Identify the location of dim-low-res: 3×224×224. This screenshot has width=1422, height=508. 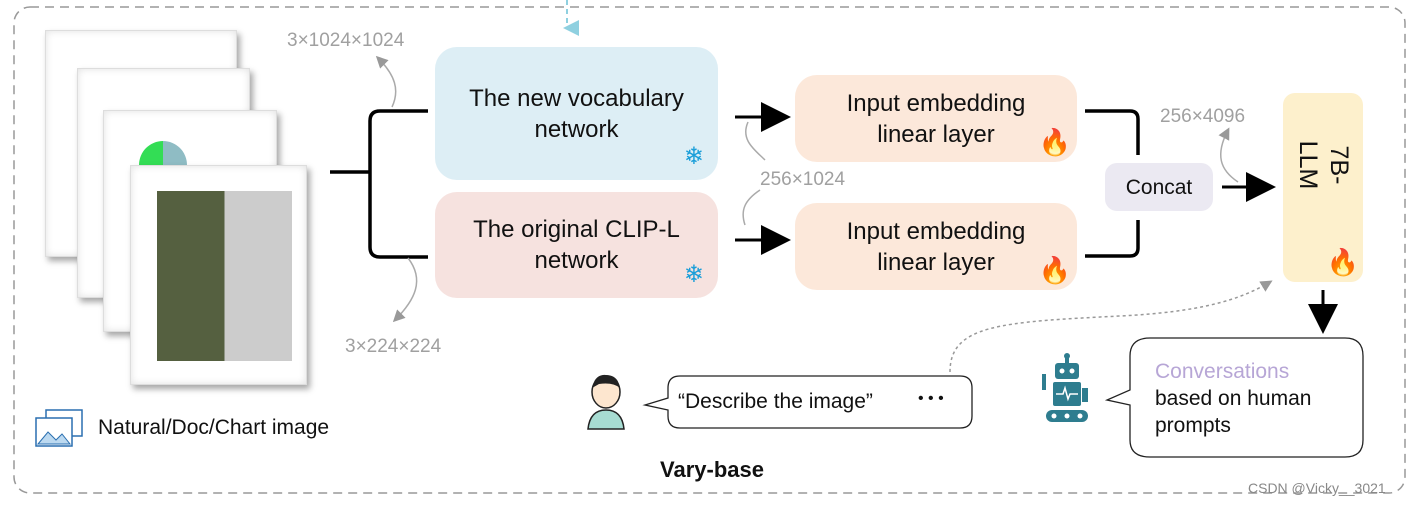
(393, 346).